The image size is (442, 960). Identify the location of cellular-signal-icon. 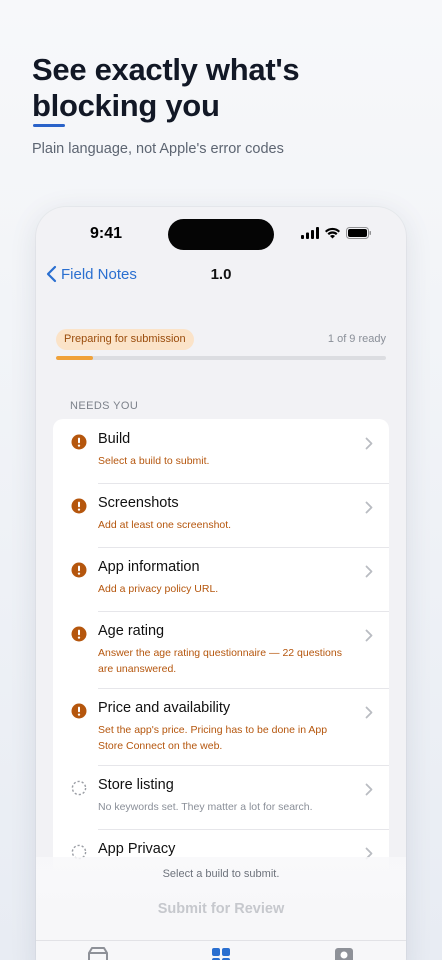
(310, 233).